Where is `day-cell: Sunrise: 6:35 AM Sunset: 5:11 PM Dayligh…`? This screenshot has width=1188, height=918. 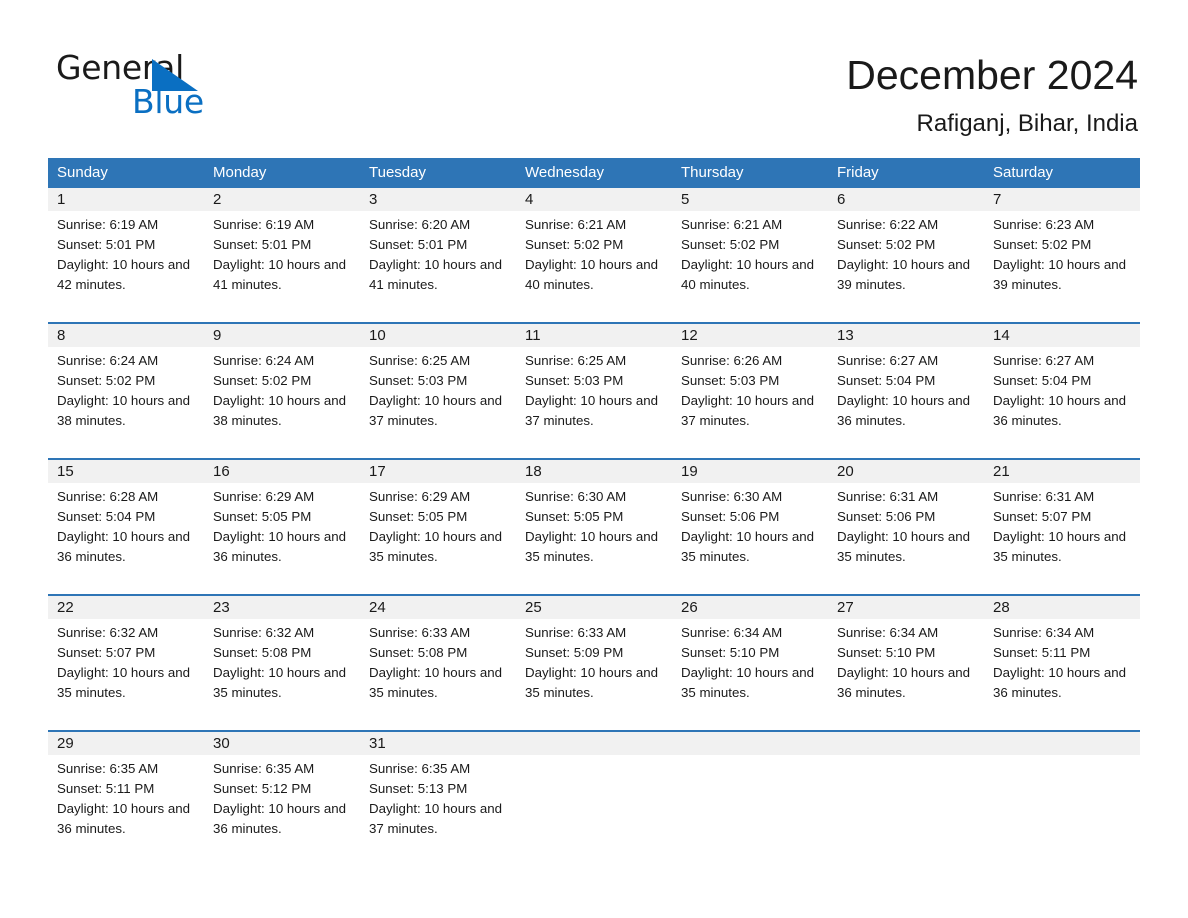
day-cell: Sunrise: 6:35 AM Sunset: 5:11 PM Dayligh… is located at coordinates (126, 811).